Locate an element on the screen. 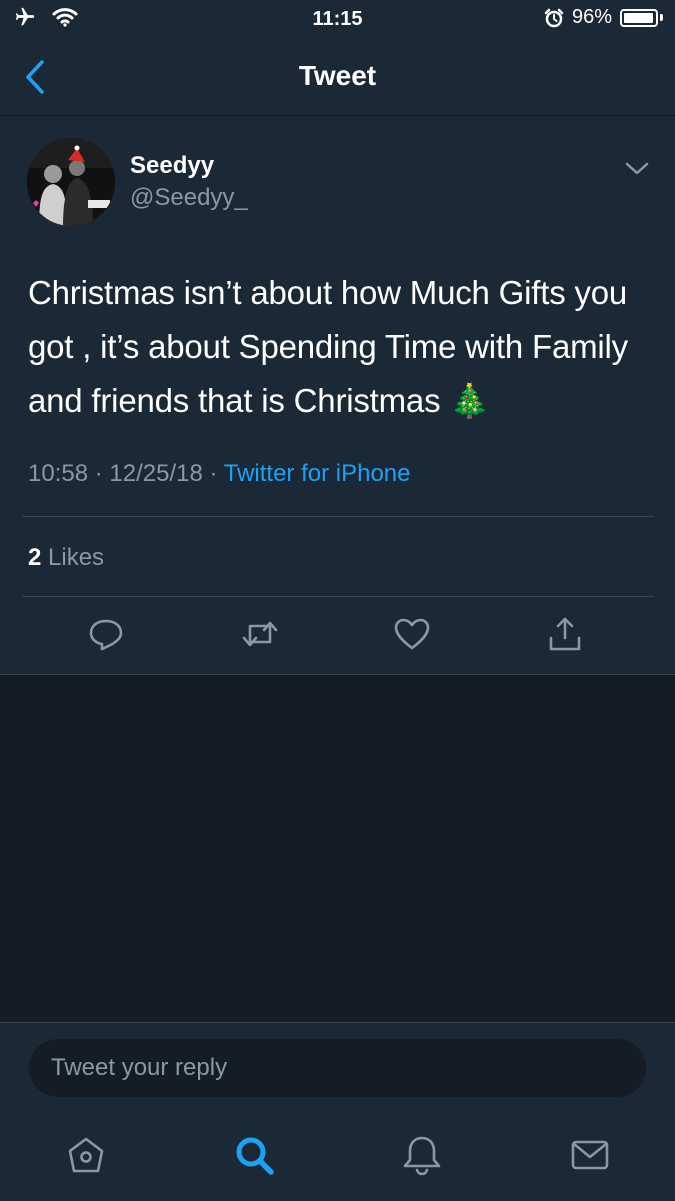 This screenshot has height=1201, width=675. retweet-icon is located at coordinates (260, 634).